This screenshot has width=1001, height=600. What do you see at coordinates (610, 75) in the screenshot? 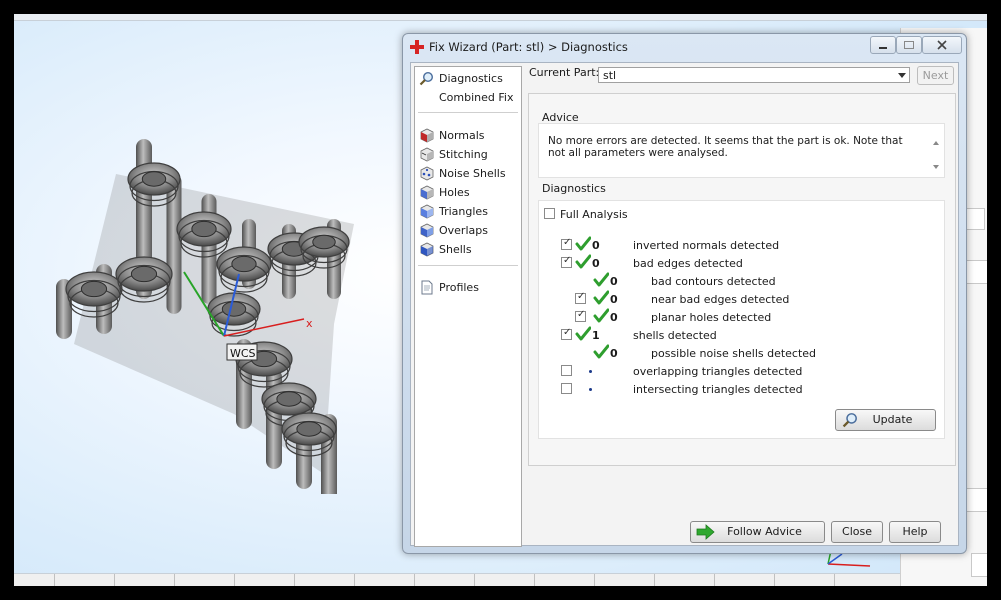
I see `current-part-value: stl` at bounding box center [610, 75].